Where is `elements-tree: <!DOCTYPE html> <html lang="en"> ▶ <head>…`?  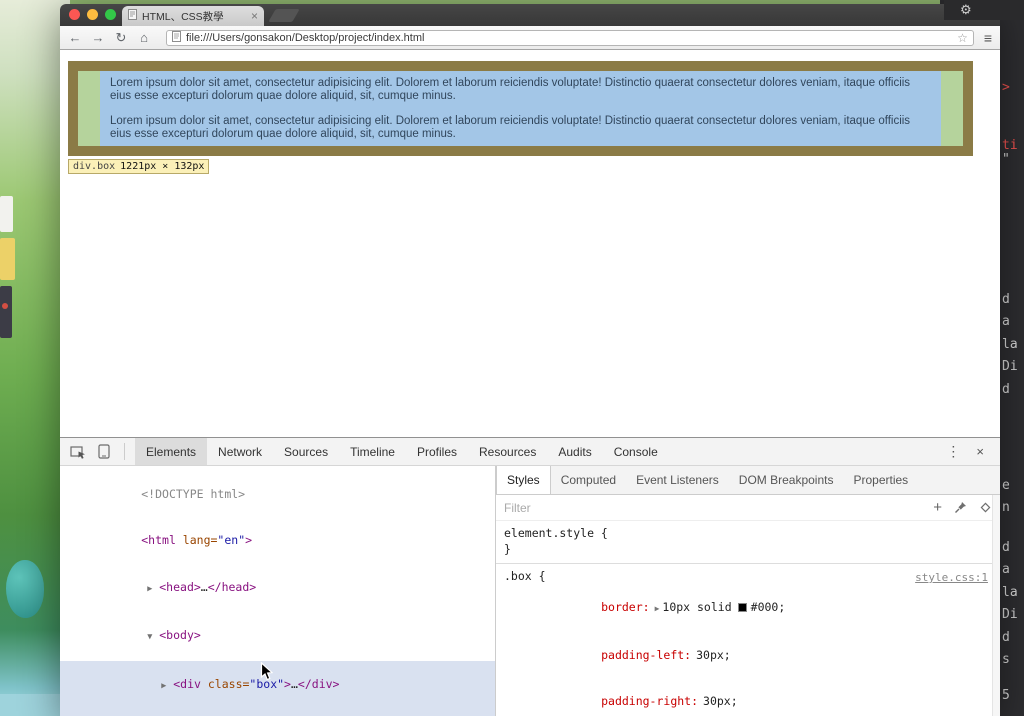 elements-tree: <!DOCTYPE html> <html lang="en"> ▶ <head>… is located at coordinates (278, 591).